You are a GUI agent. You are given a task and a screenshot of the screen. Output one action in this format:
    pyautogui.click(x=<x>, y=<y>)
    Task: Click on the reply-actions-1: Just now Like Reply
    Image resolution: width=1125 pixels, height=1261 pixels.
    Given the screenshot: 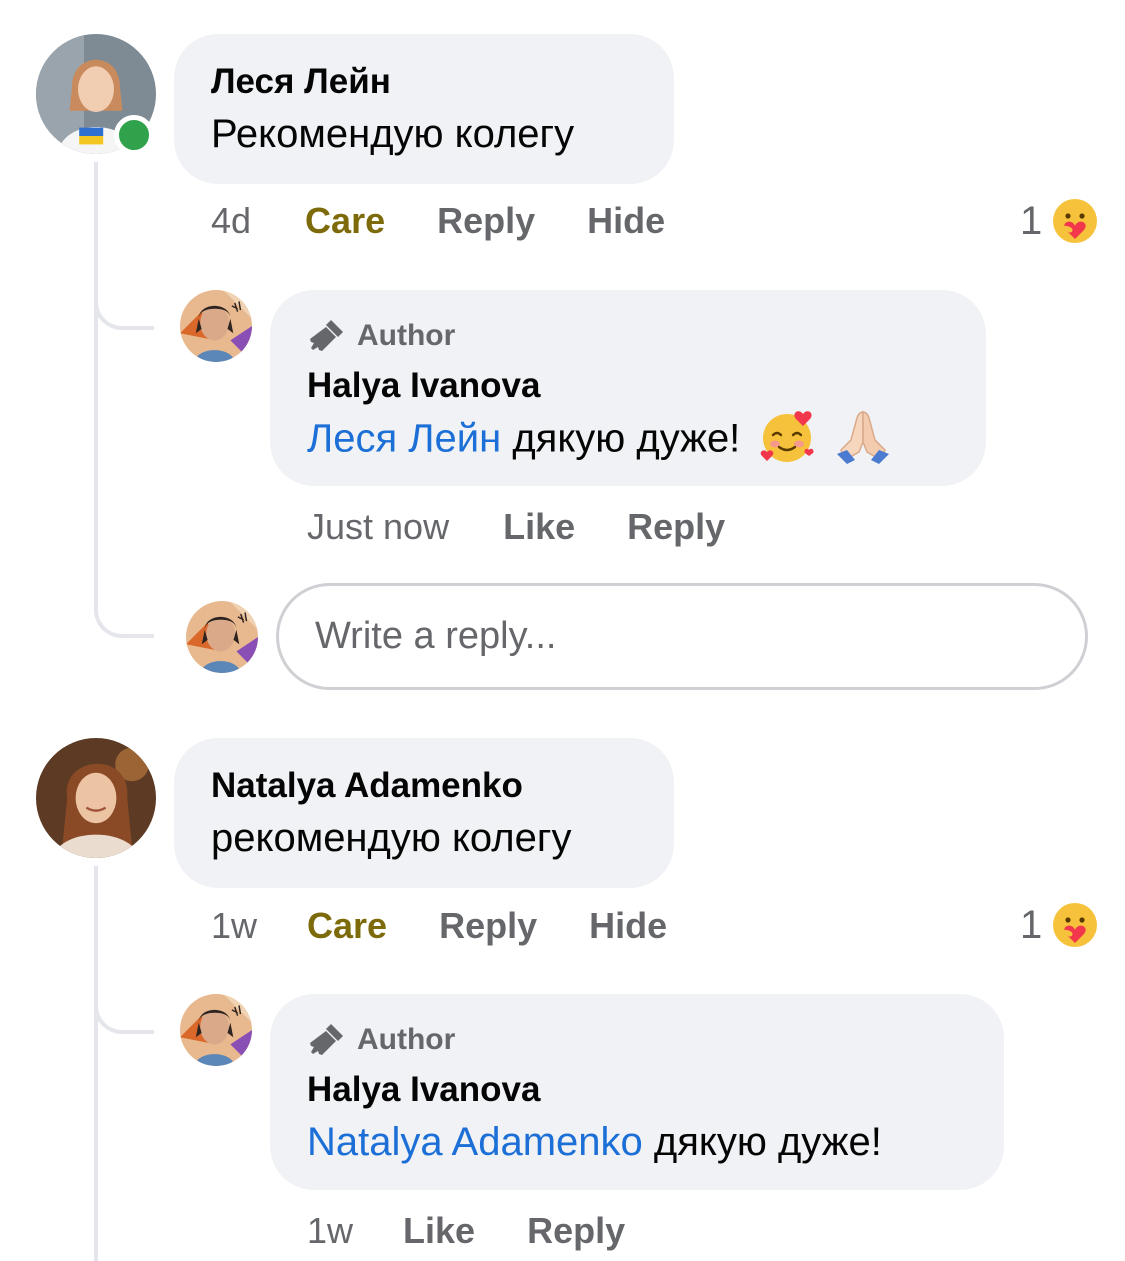 What is the action you would take?
    pyautogui.click(x=516, y=527)
    